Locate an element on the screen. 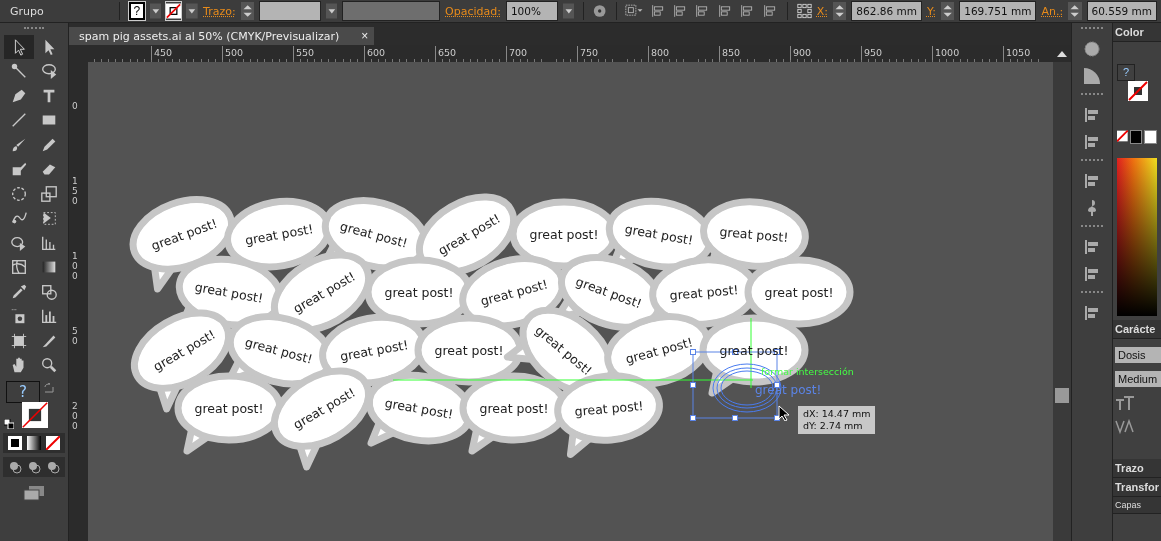 This screenshot has height=541, width=1161. free-transform-icon is located at coordinates (49, 218).